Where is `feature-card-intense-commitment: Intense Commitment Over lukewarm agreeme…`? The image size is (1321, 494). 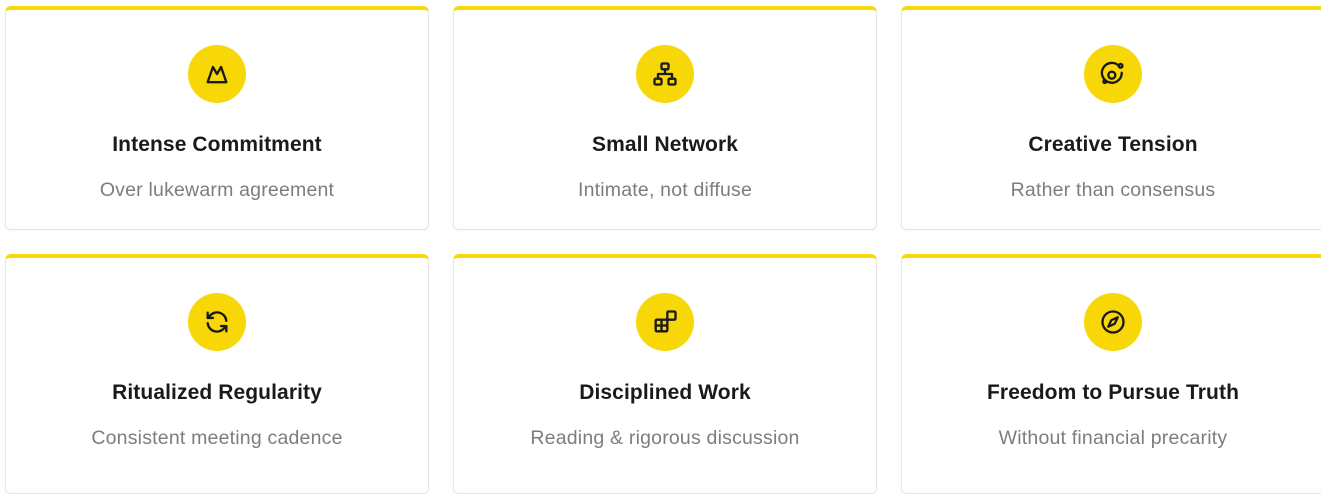 feature-card-intense-commitment: Intense Commitment Over lukewarm agreeme… is located at coordinates (217, 118).